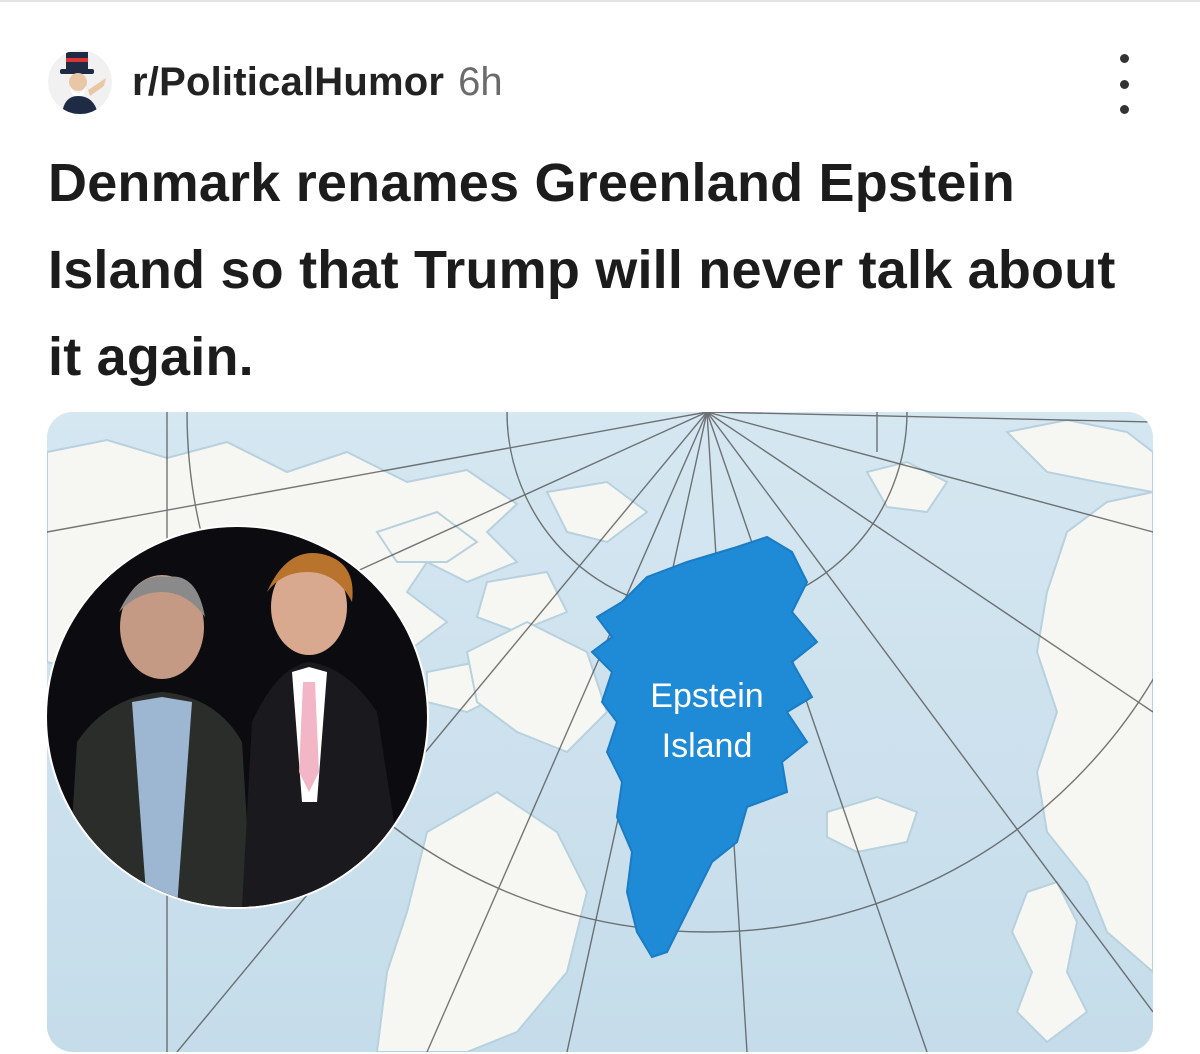 The image size is (1200, 1054). What do you see at coordinates (288, 82) in the screenshot?
I see `subreddit-name: r/PoliticalHumor` at bounding box center [288, 82].